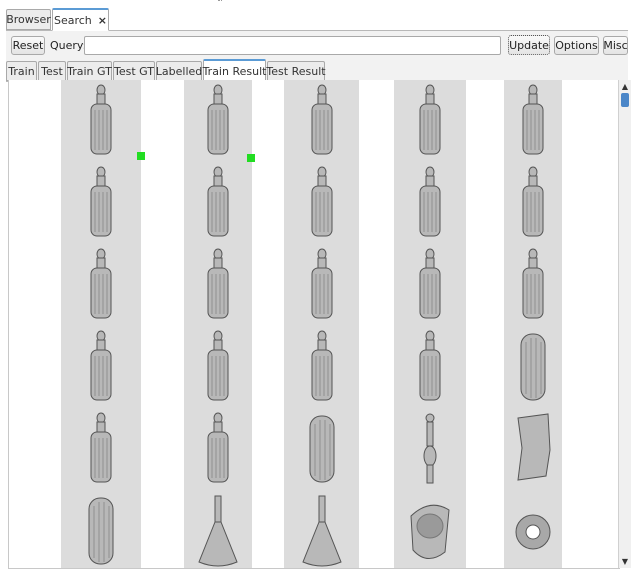  Describe the element at coordinates (102, 20) in the screenshot. I see `close-icon: ×` at that location.